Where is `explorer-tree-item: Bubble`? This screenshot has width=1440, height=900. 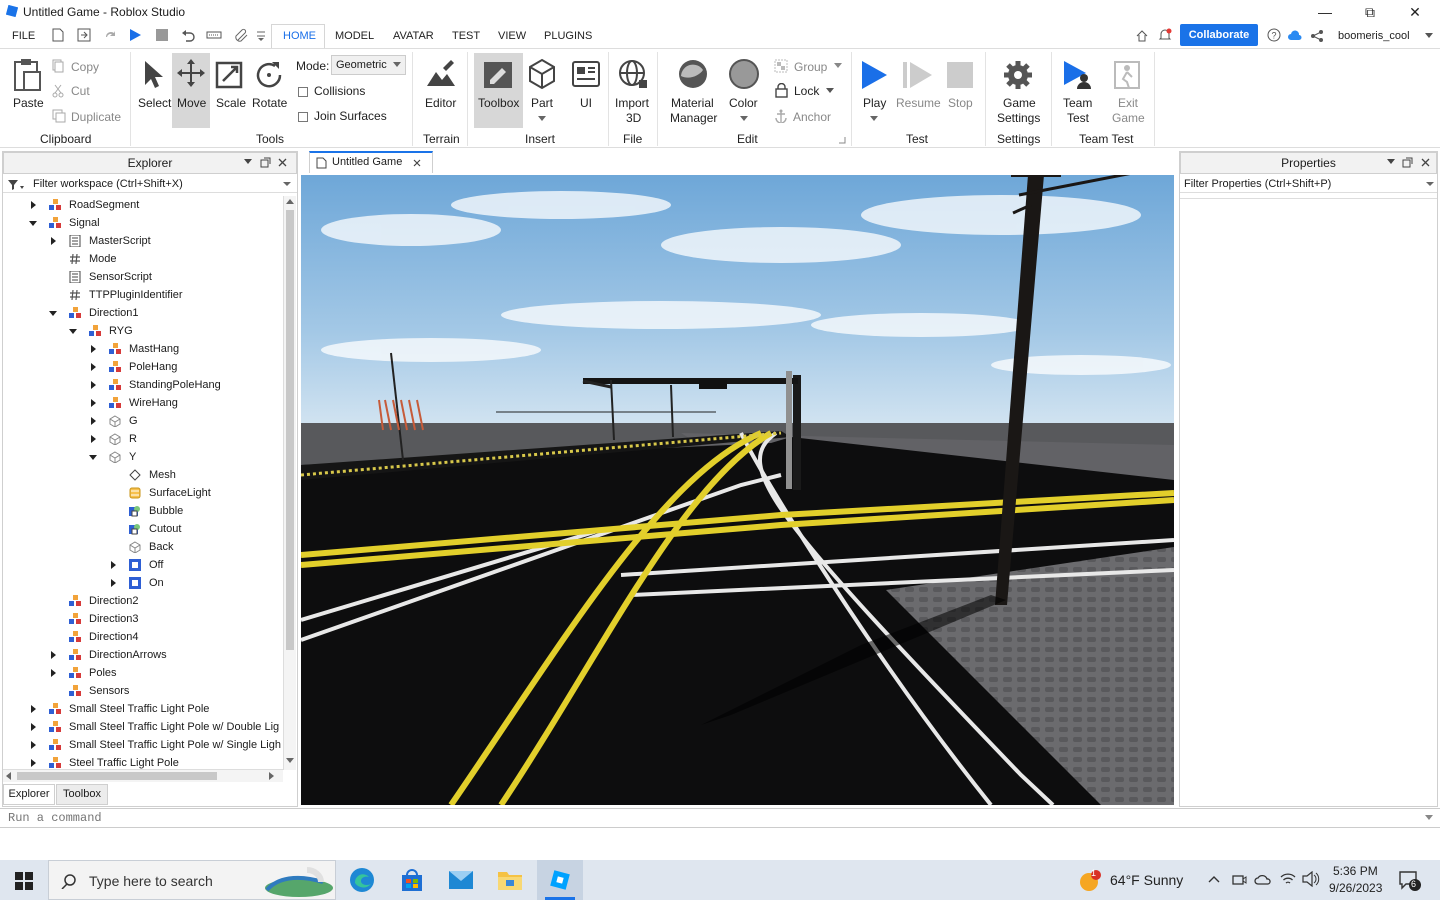
explorer-tree-item: Bubble is located at coordinates (143, 511).